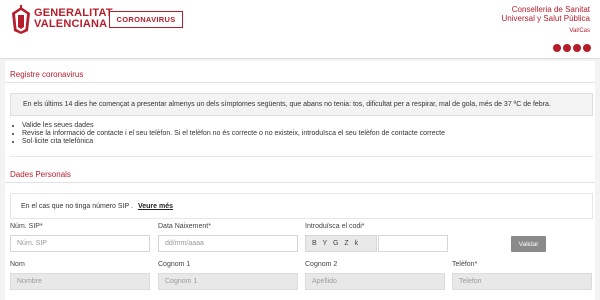  What do you see at coordinates (321, 264) in the screenshot?
I see `surname2-label: Cognom 2` at bounding box center [321, 264].